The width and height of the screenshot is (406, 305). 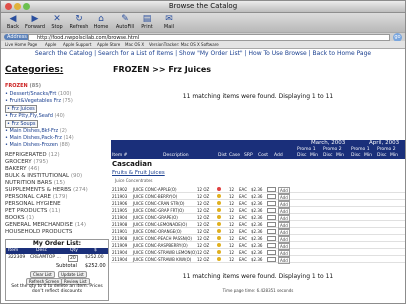 What do you see at coordinates (34, 70) in the screenshot?
I see `categories-heading: Categories:` at bounding box center [34, 70].